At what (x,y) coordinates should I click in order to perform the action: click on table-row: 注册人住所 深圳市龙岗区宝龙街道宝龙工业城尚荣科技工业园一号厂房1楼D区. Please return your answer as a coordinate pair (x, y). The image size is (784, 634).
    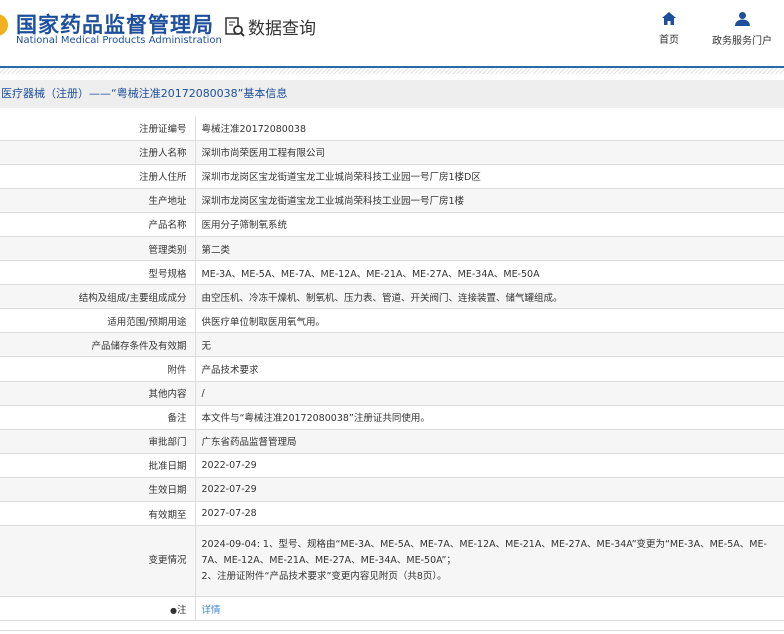
    Looking at the image, I should click on (392, 176).